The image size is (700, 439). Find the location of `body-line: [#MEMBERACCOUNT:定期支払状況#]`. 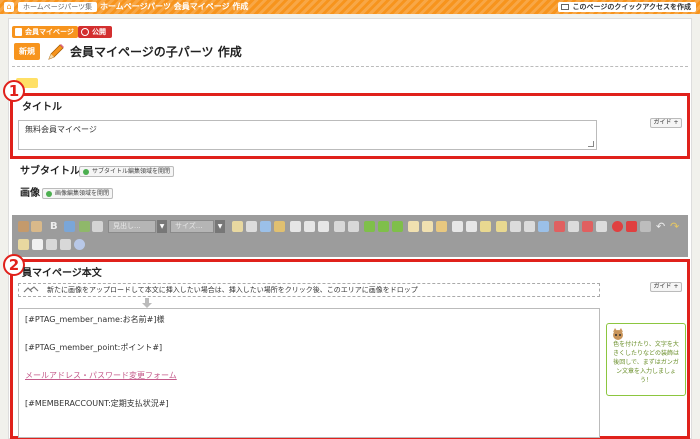

body-line: [#MEMBERACCOUNT:定期支払状況#] is located at coordinates (97, 403).